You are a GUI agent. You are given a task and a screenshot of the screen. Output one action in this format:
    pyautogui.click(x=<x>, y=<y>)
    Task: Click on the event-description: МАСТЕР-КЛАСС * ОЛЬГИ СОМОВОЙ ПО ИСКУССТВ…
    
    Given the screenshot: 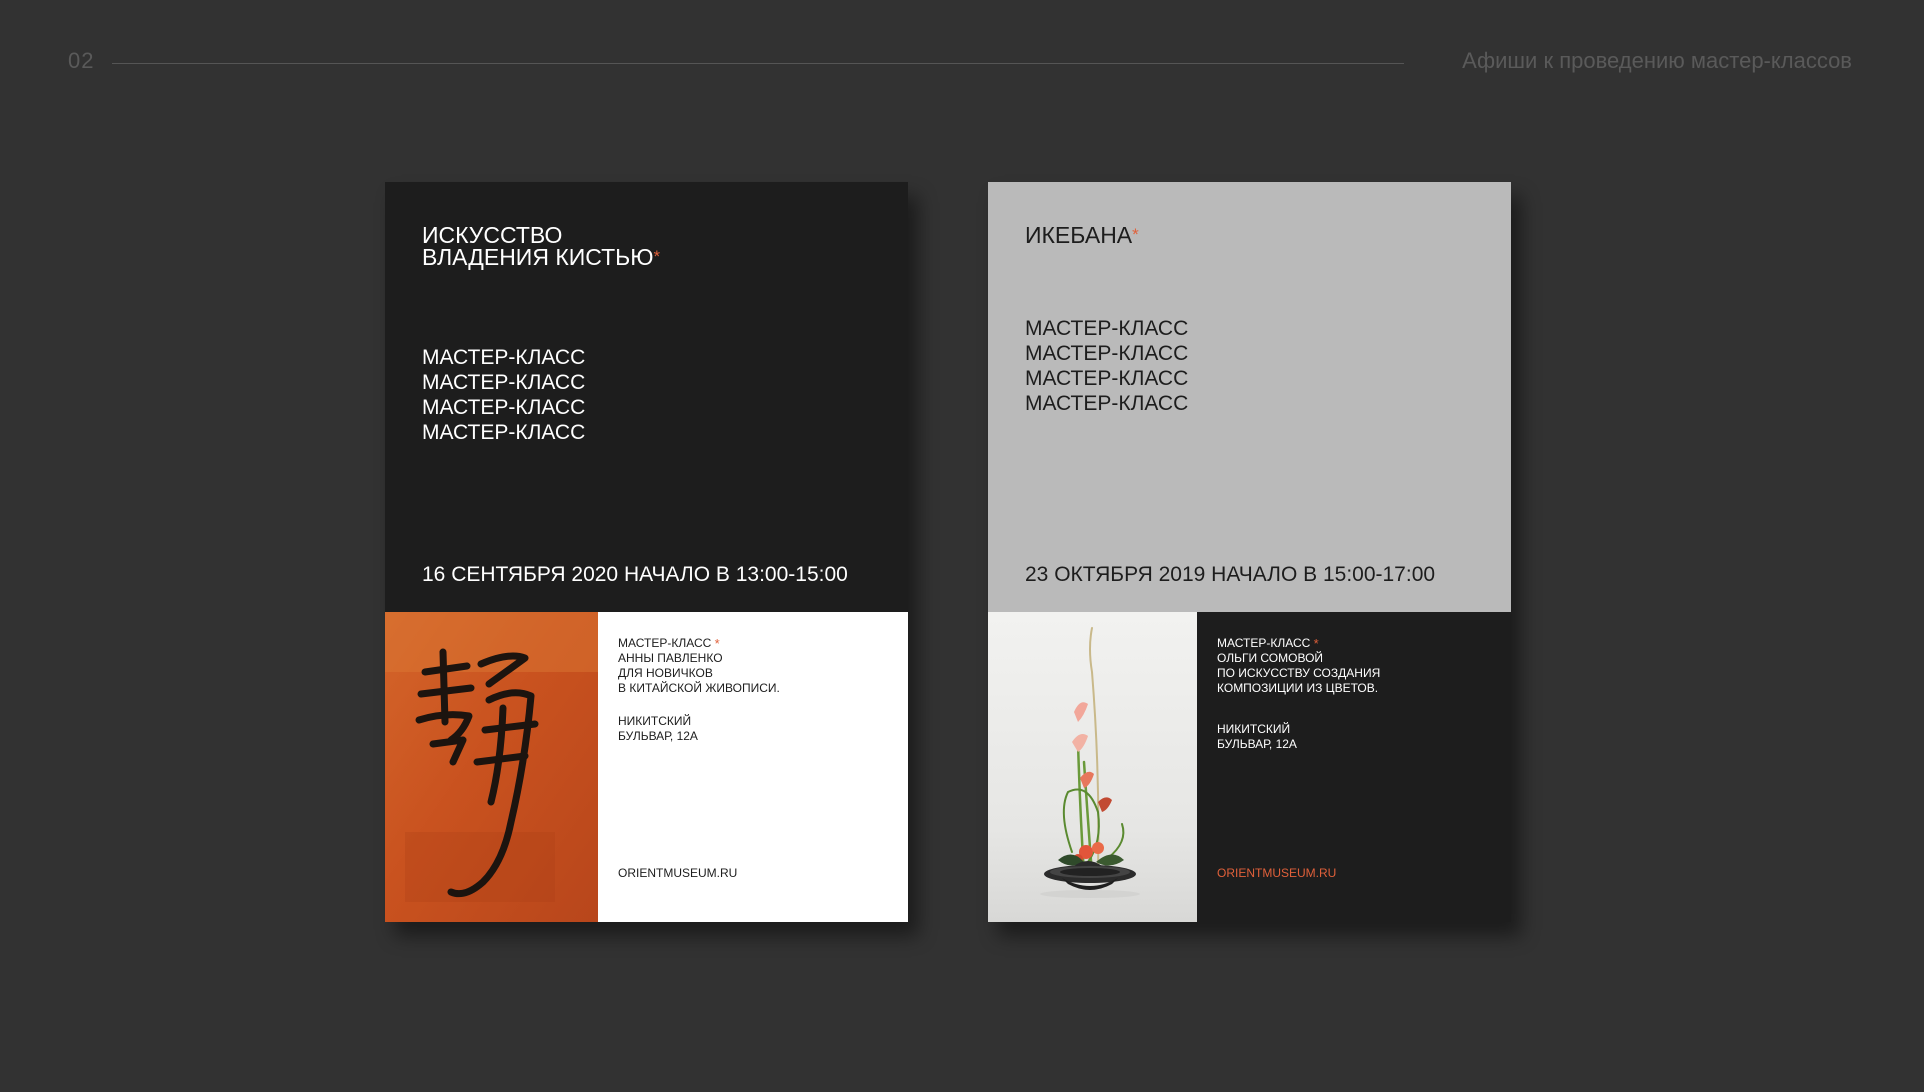 What is the action you would take?
    pyautogui.click(x=1298, y=666)
    